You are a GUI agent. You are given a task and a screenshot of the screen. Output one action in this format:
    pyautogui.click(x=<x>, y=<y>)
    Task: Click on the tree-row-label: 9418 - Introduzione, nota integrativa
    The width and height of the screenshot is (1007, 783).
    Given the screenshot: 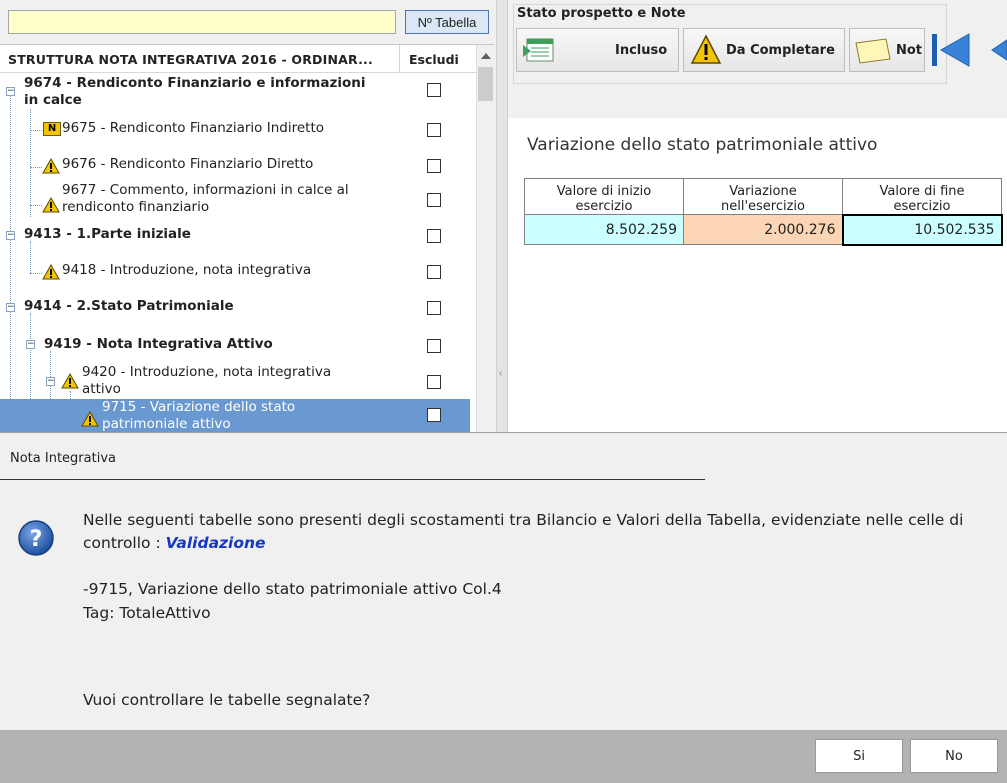 What is the action you would take?
    pyautogui.click(x=186, y=270)
    